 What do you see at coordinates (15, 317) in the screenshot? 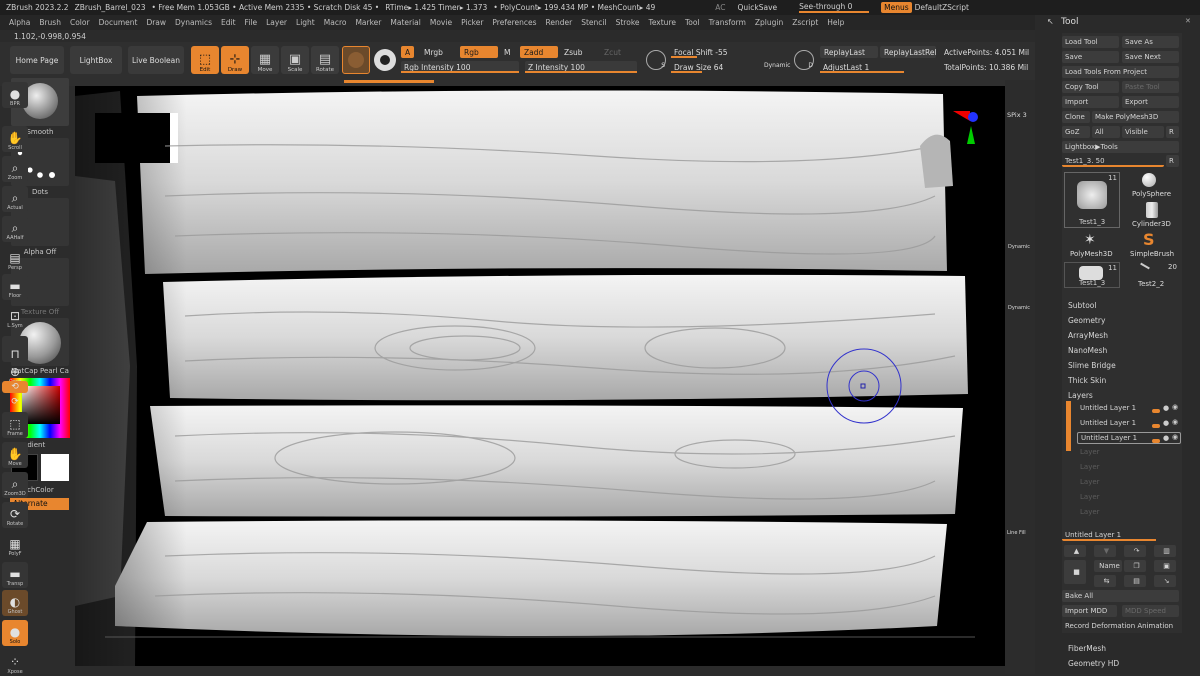
I see `lsym-button: ⊡ L.Sym` at bounding box center [15, 317].